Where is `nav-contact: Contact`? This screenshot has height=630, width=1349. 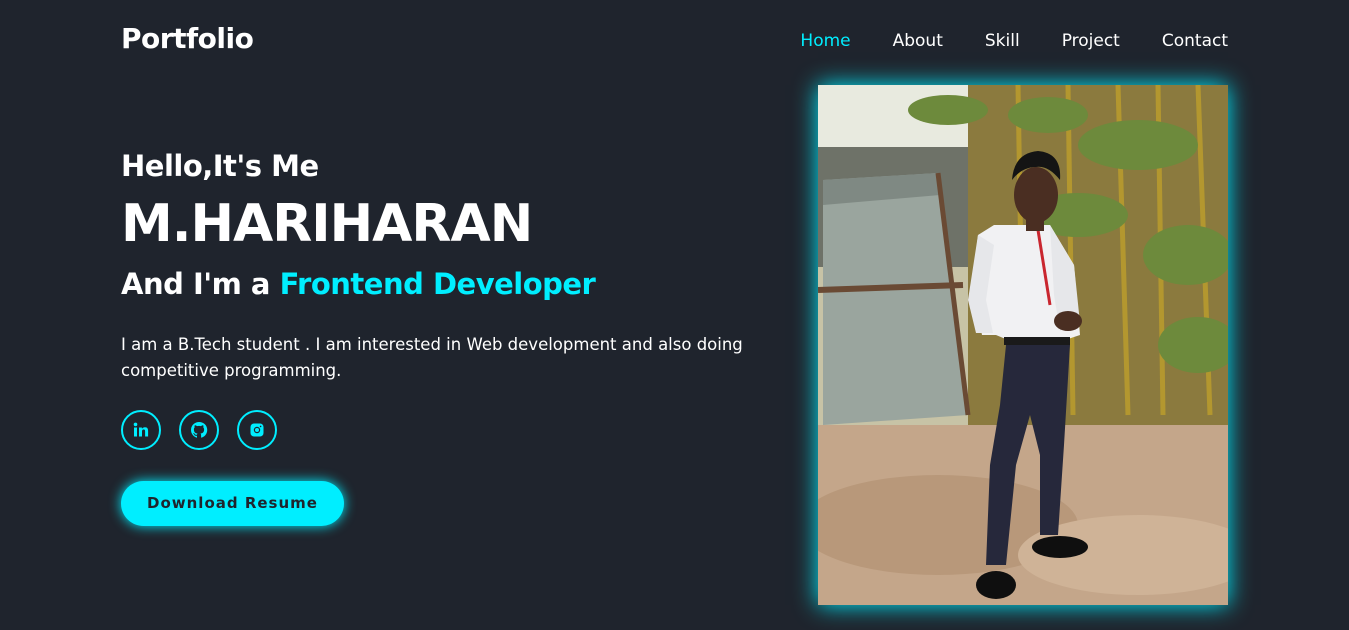 nav-contact: Contact is located at coordinates (1195, 41).